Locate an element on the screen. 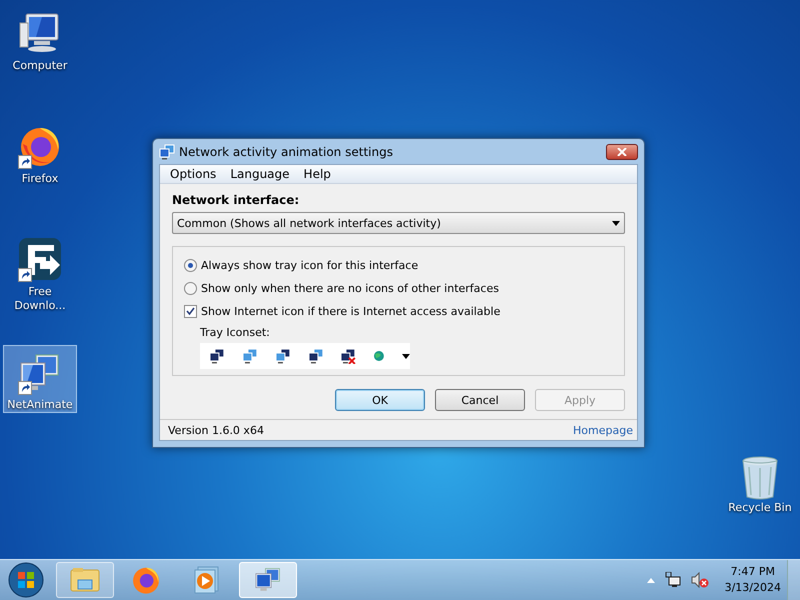  option-label: Always show tray icon for this interface is located at coordinates (309, 265).